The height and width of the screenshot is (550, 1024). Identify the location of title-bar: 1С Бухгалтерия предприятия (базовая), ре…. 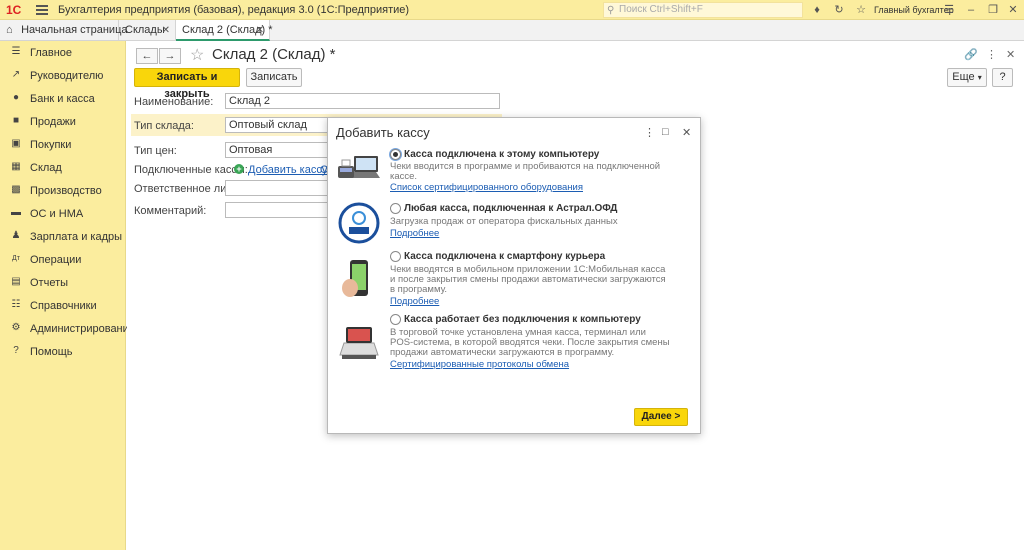
(512, 10).